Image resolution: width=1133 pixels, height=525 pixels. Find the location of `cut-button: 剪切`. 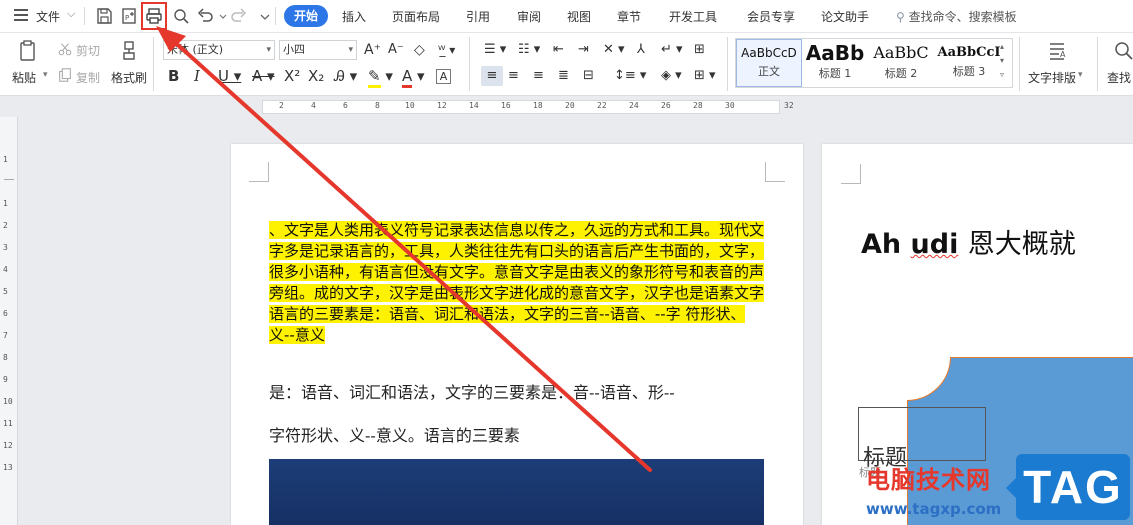

cut-button: 剪切 is located at coordinates (88, 50).